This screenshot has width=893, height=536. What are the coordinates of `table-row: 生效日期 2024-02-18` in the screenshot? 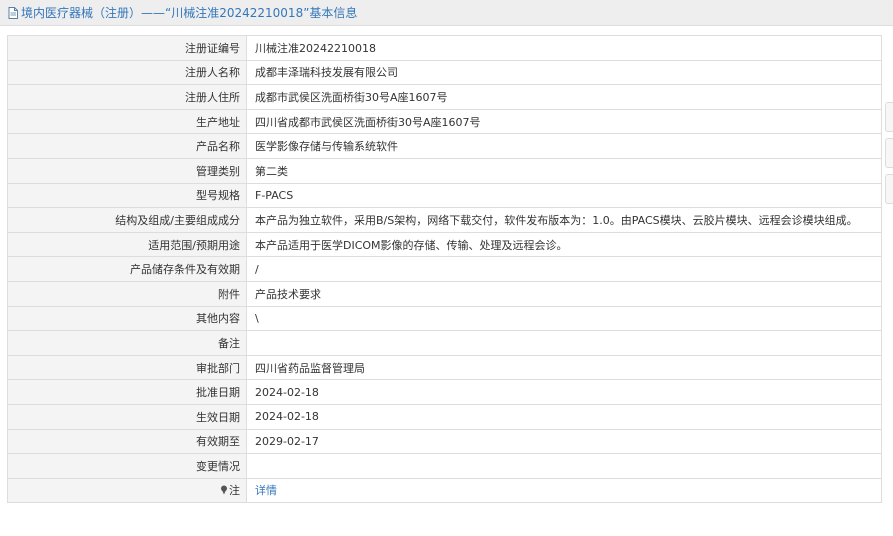 It's located at (444, 416).